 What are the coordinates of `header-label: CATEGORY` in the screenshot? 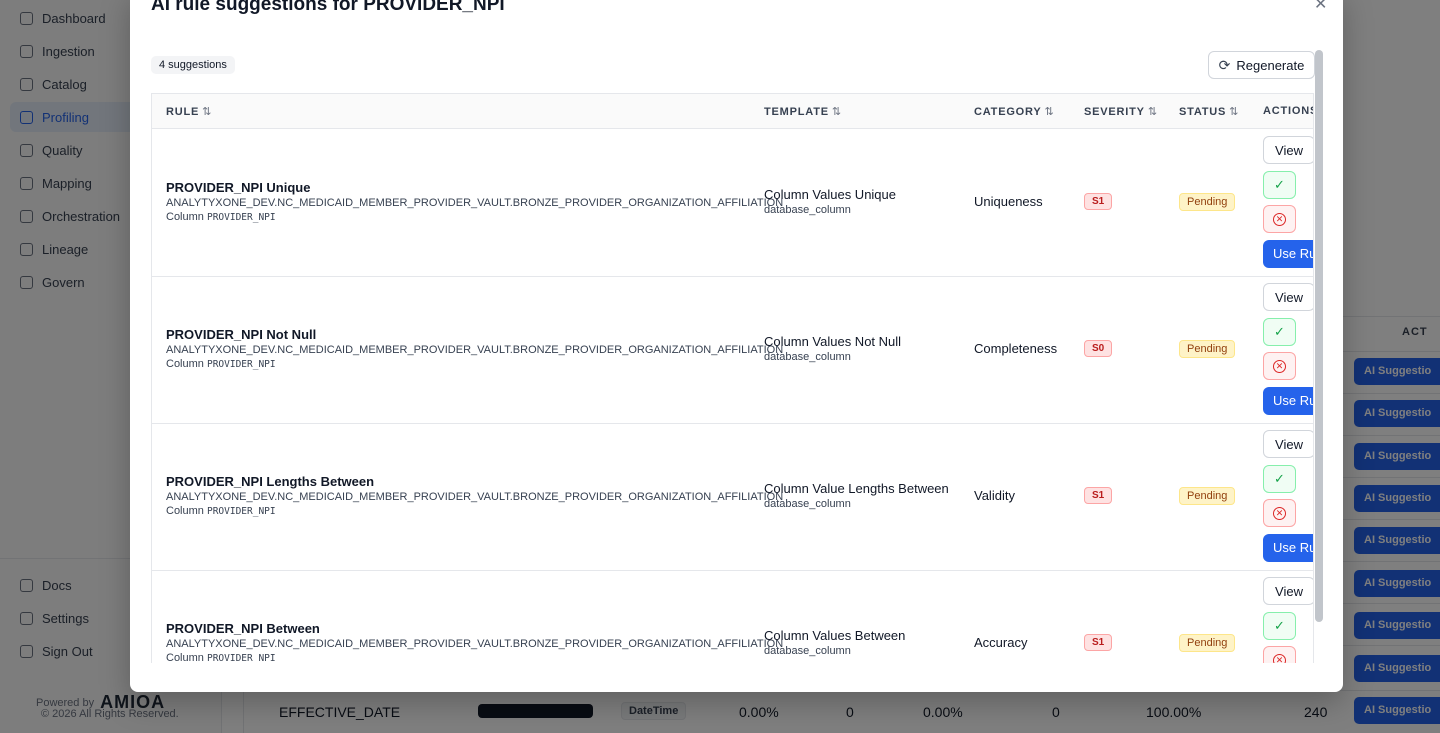 It's located at (1008, 112).